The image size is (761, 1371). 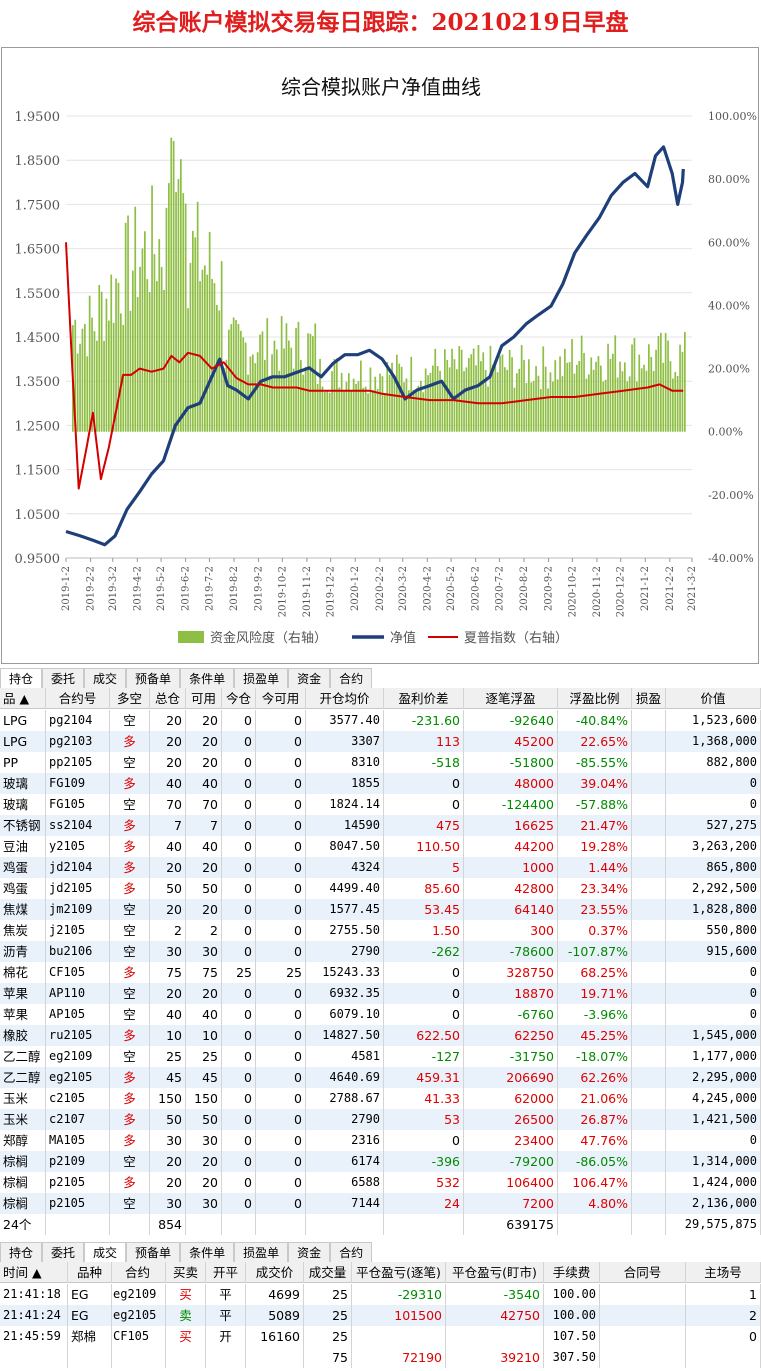 I want to click on col-header-open-price: 开仓均价, so click(x=345, y=698).